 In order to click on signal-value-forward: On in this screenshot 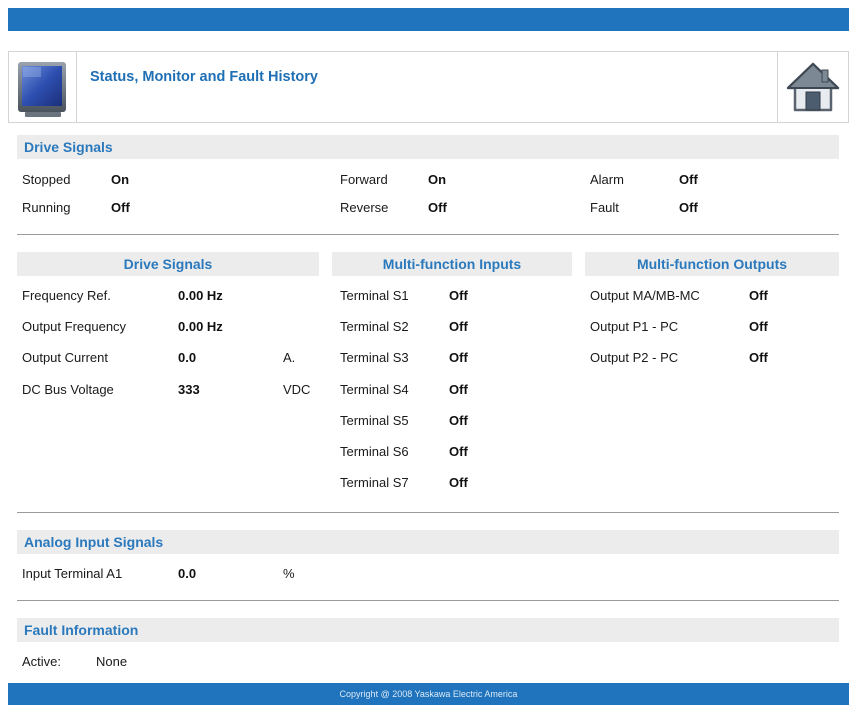, I will do `click(437, 179)`.